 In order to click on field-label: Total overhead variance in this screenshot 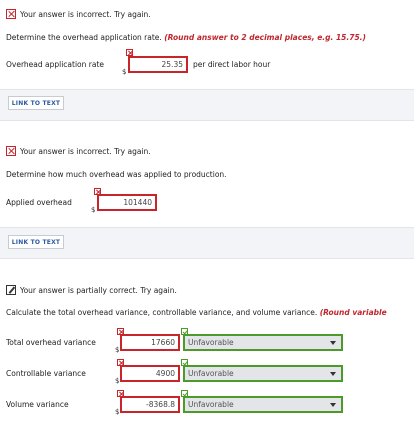, I will do `click(51, 342)`.